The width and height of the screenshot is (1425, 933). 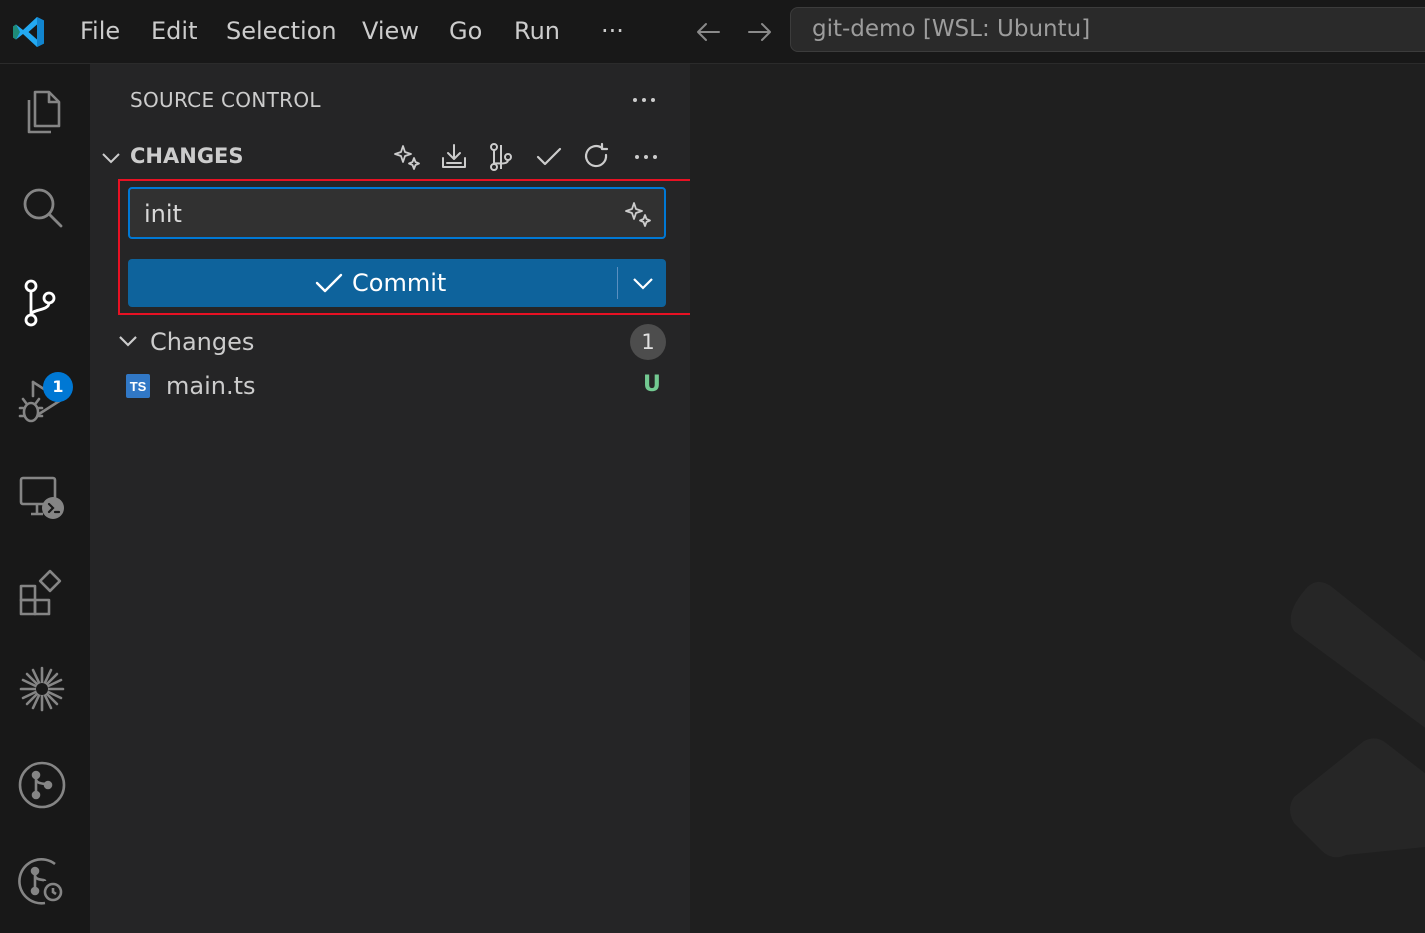 I want to click on file-name: main.ts, so click(x=211, y=386).